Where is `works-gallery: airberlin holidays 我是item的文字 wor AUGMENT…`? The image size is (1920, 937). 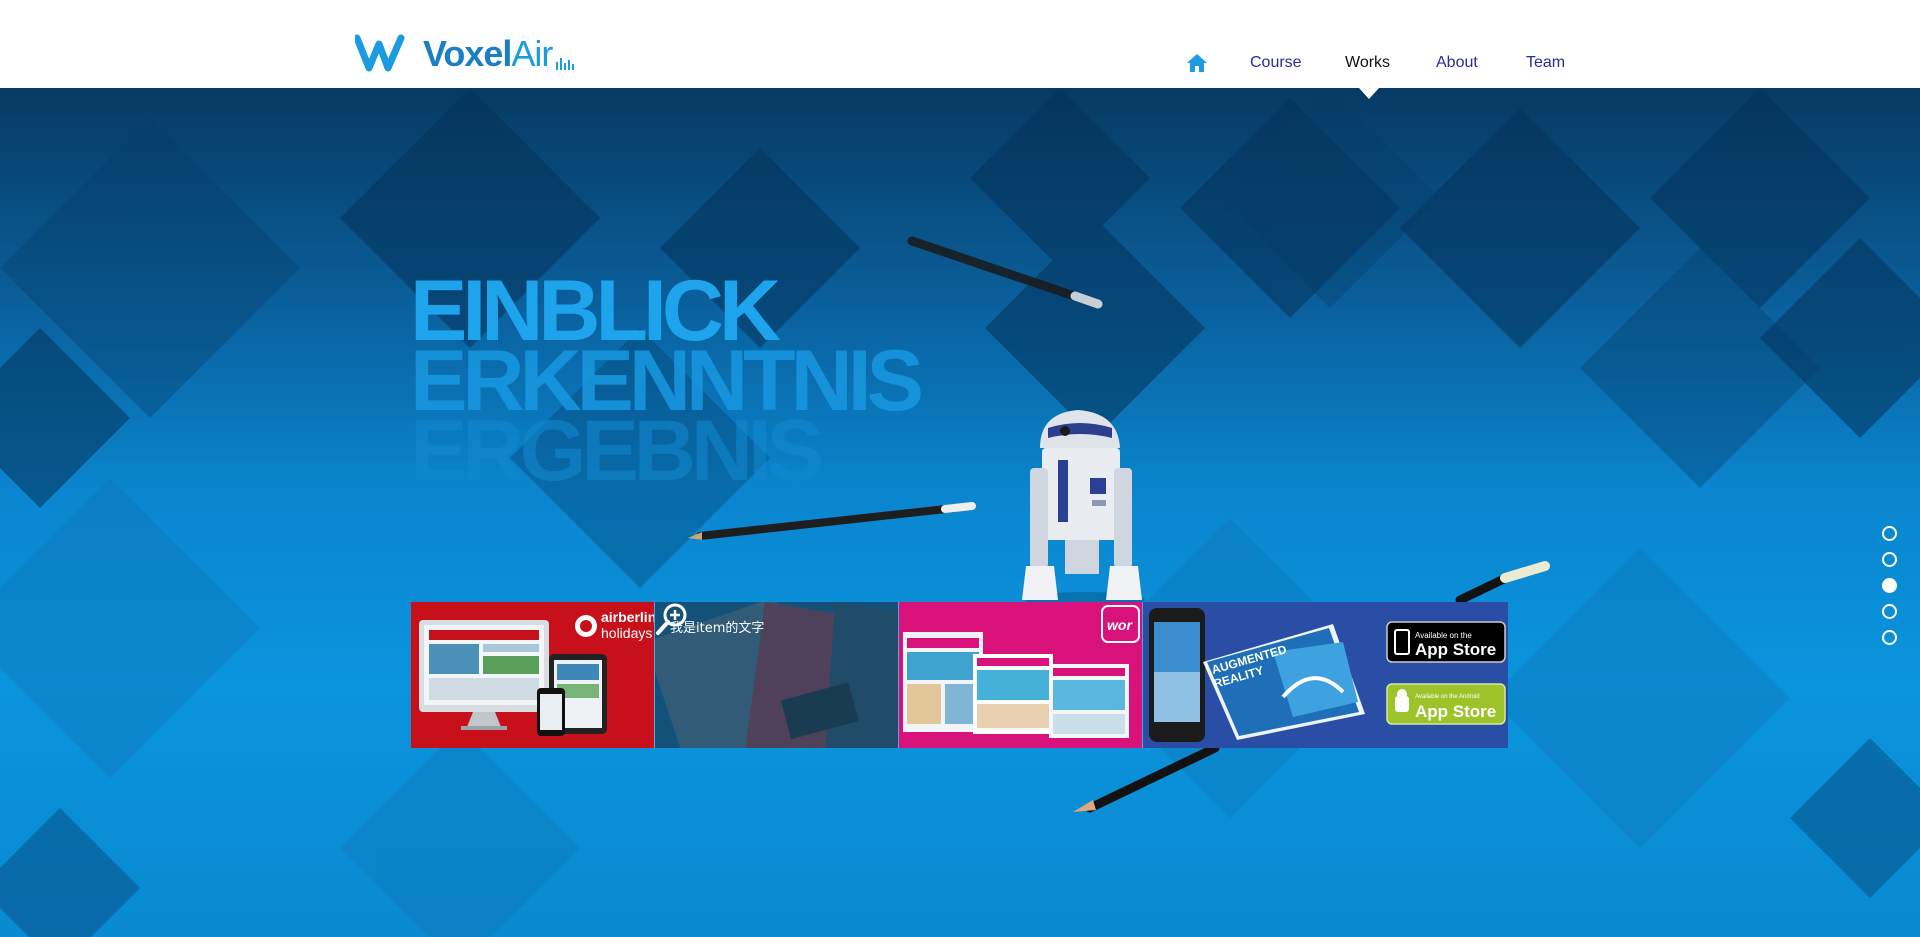 works-gallery: airberlin holidays 我是item的文字 wor AUGMENT… is located at coordinates (959, 675).